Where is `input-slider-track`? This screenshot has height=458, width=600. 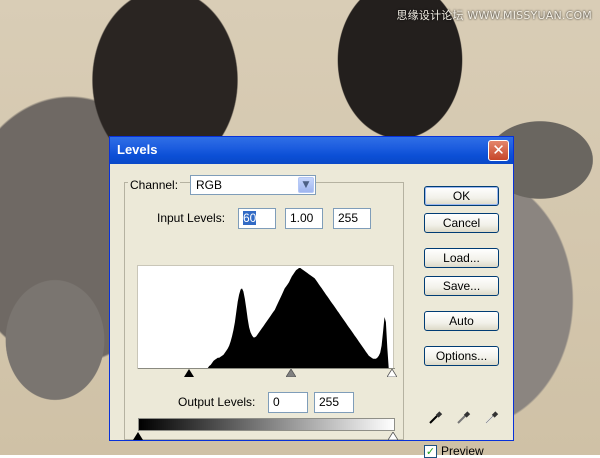 input-slider-track is located at coordinates (266, 368).